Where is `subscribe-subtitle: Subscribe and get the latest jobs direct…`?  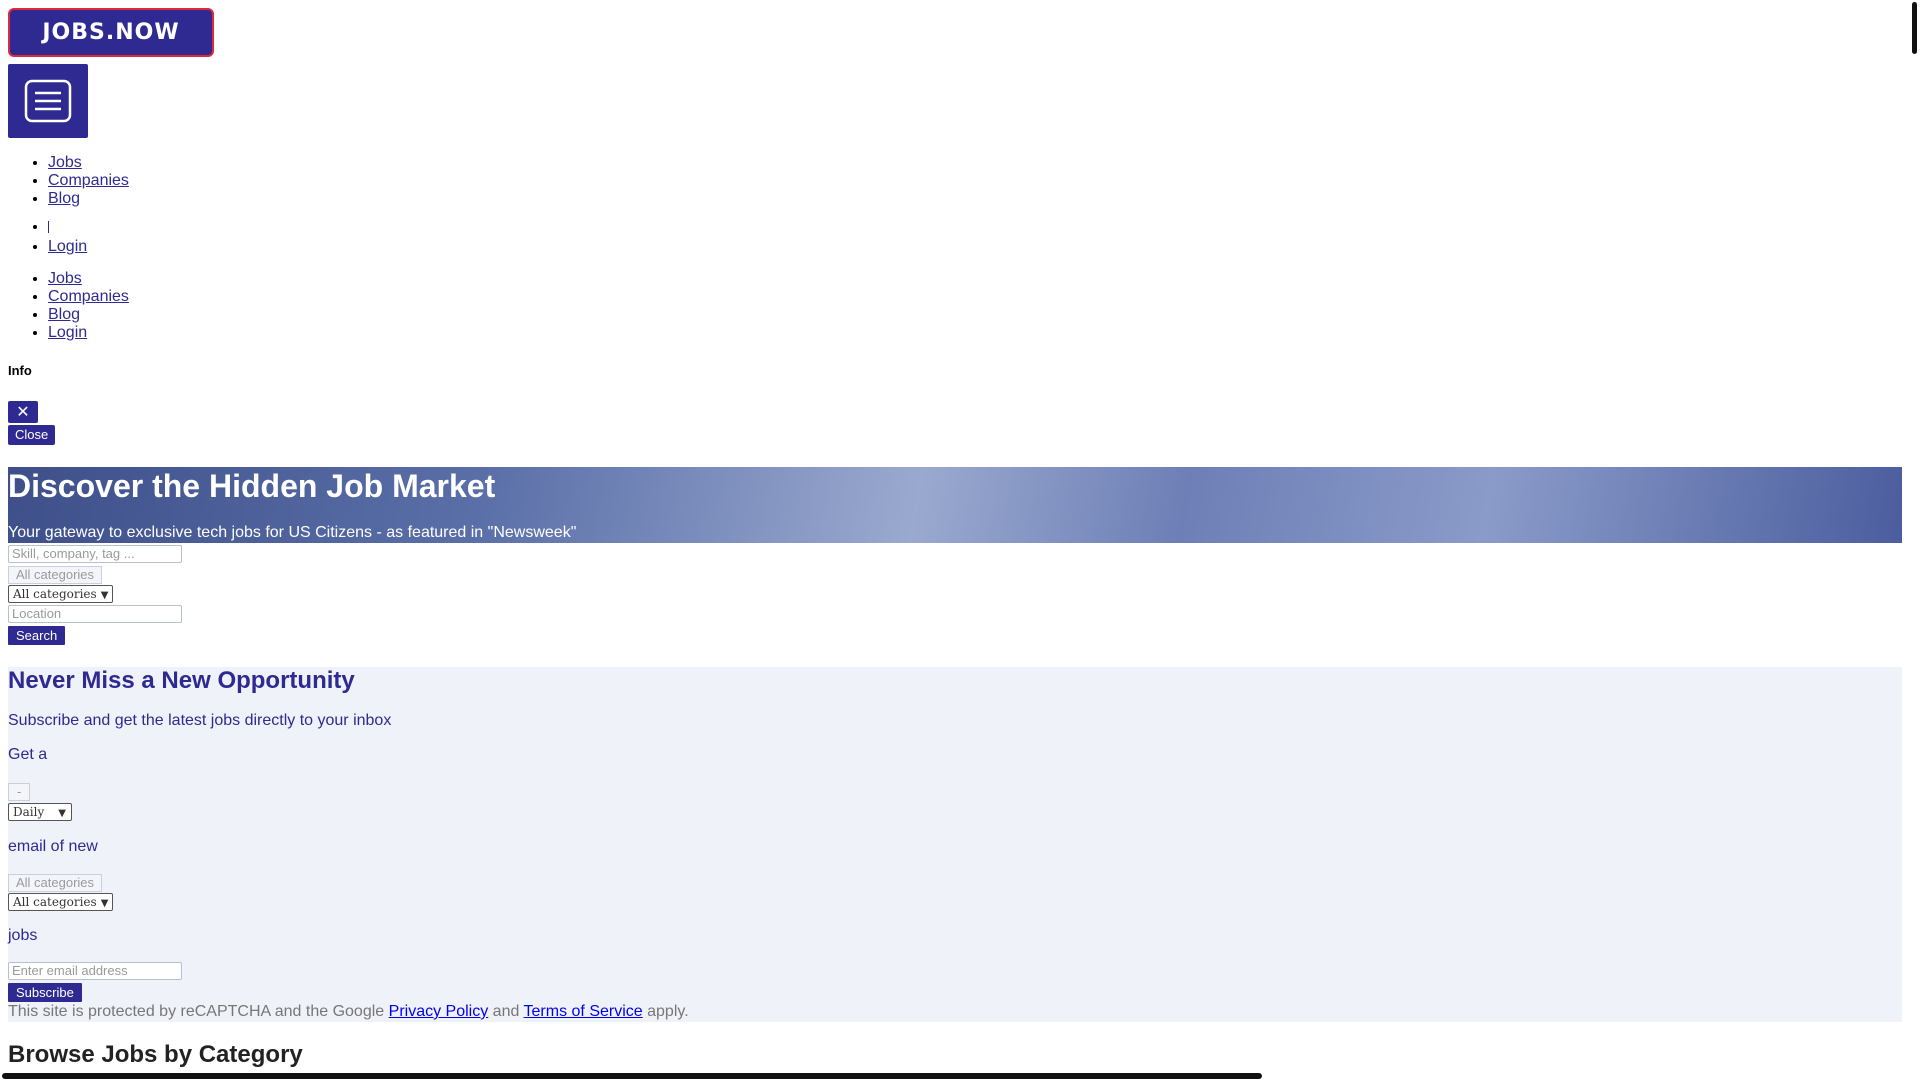 subscribe-subtitle: Subscribe and get the latest jobs direct… is located at coordinates (200, 720).